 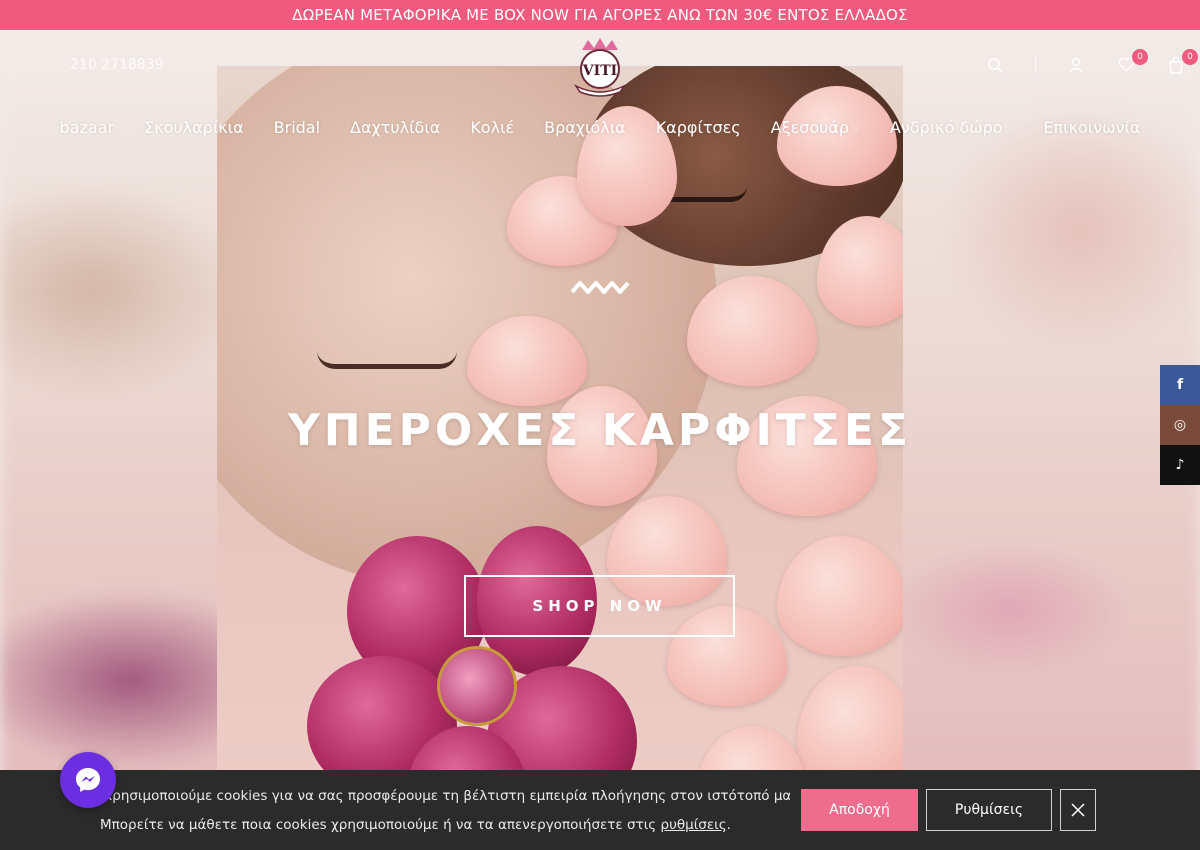 I want to click on wishlist-icon: 0, so click(x=1132, y=62).